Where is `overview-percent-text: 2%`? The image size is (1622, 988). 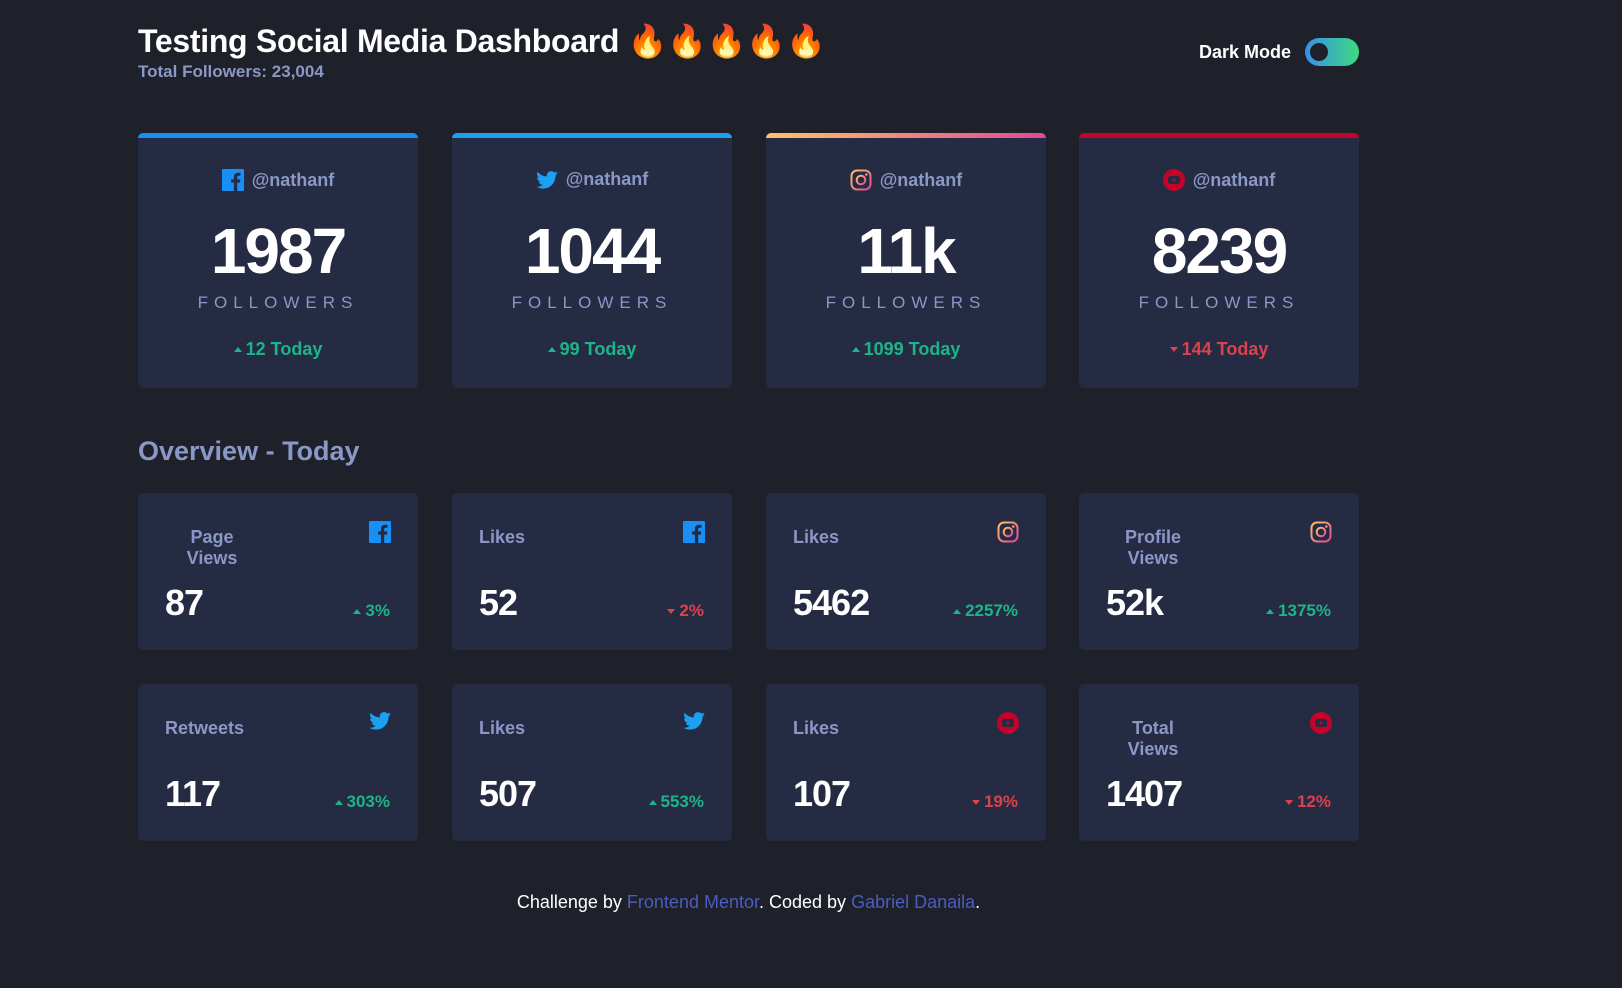
overview-percent-text: 2% is located at coordinates (691, 610).